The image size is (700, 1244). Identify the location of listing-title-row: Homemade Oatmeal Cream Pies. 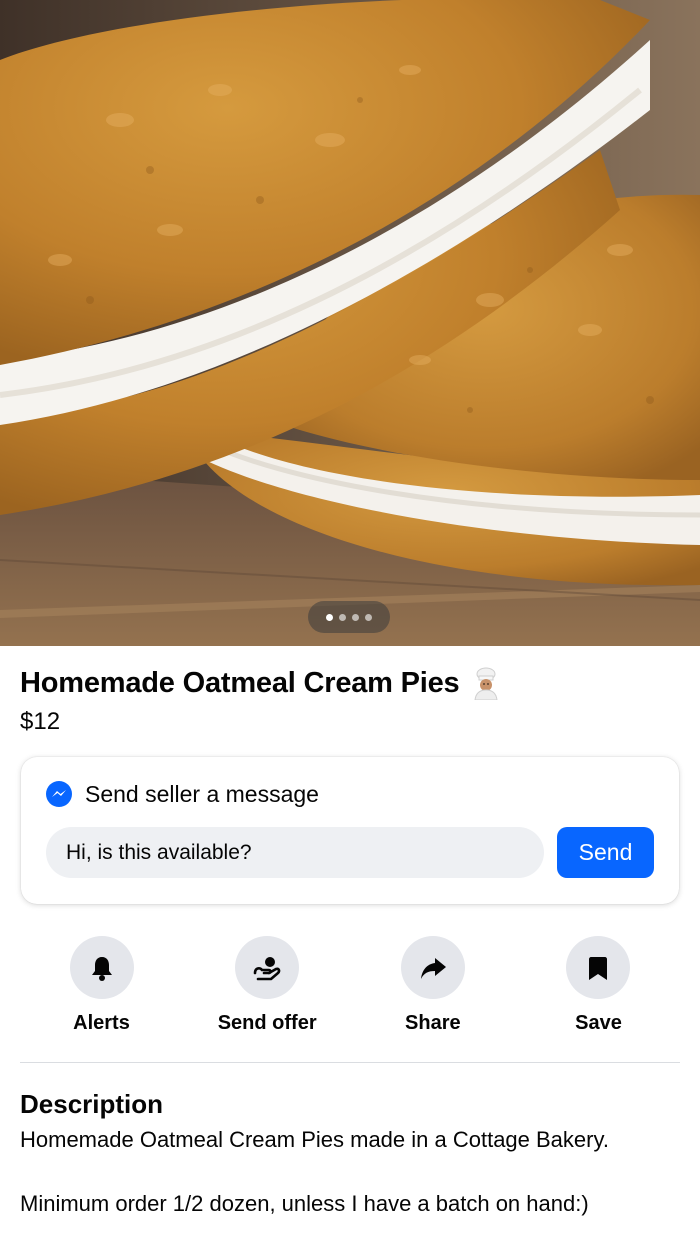
(350, 683).